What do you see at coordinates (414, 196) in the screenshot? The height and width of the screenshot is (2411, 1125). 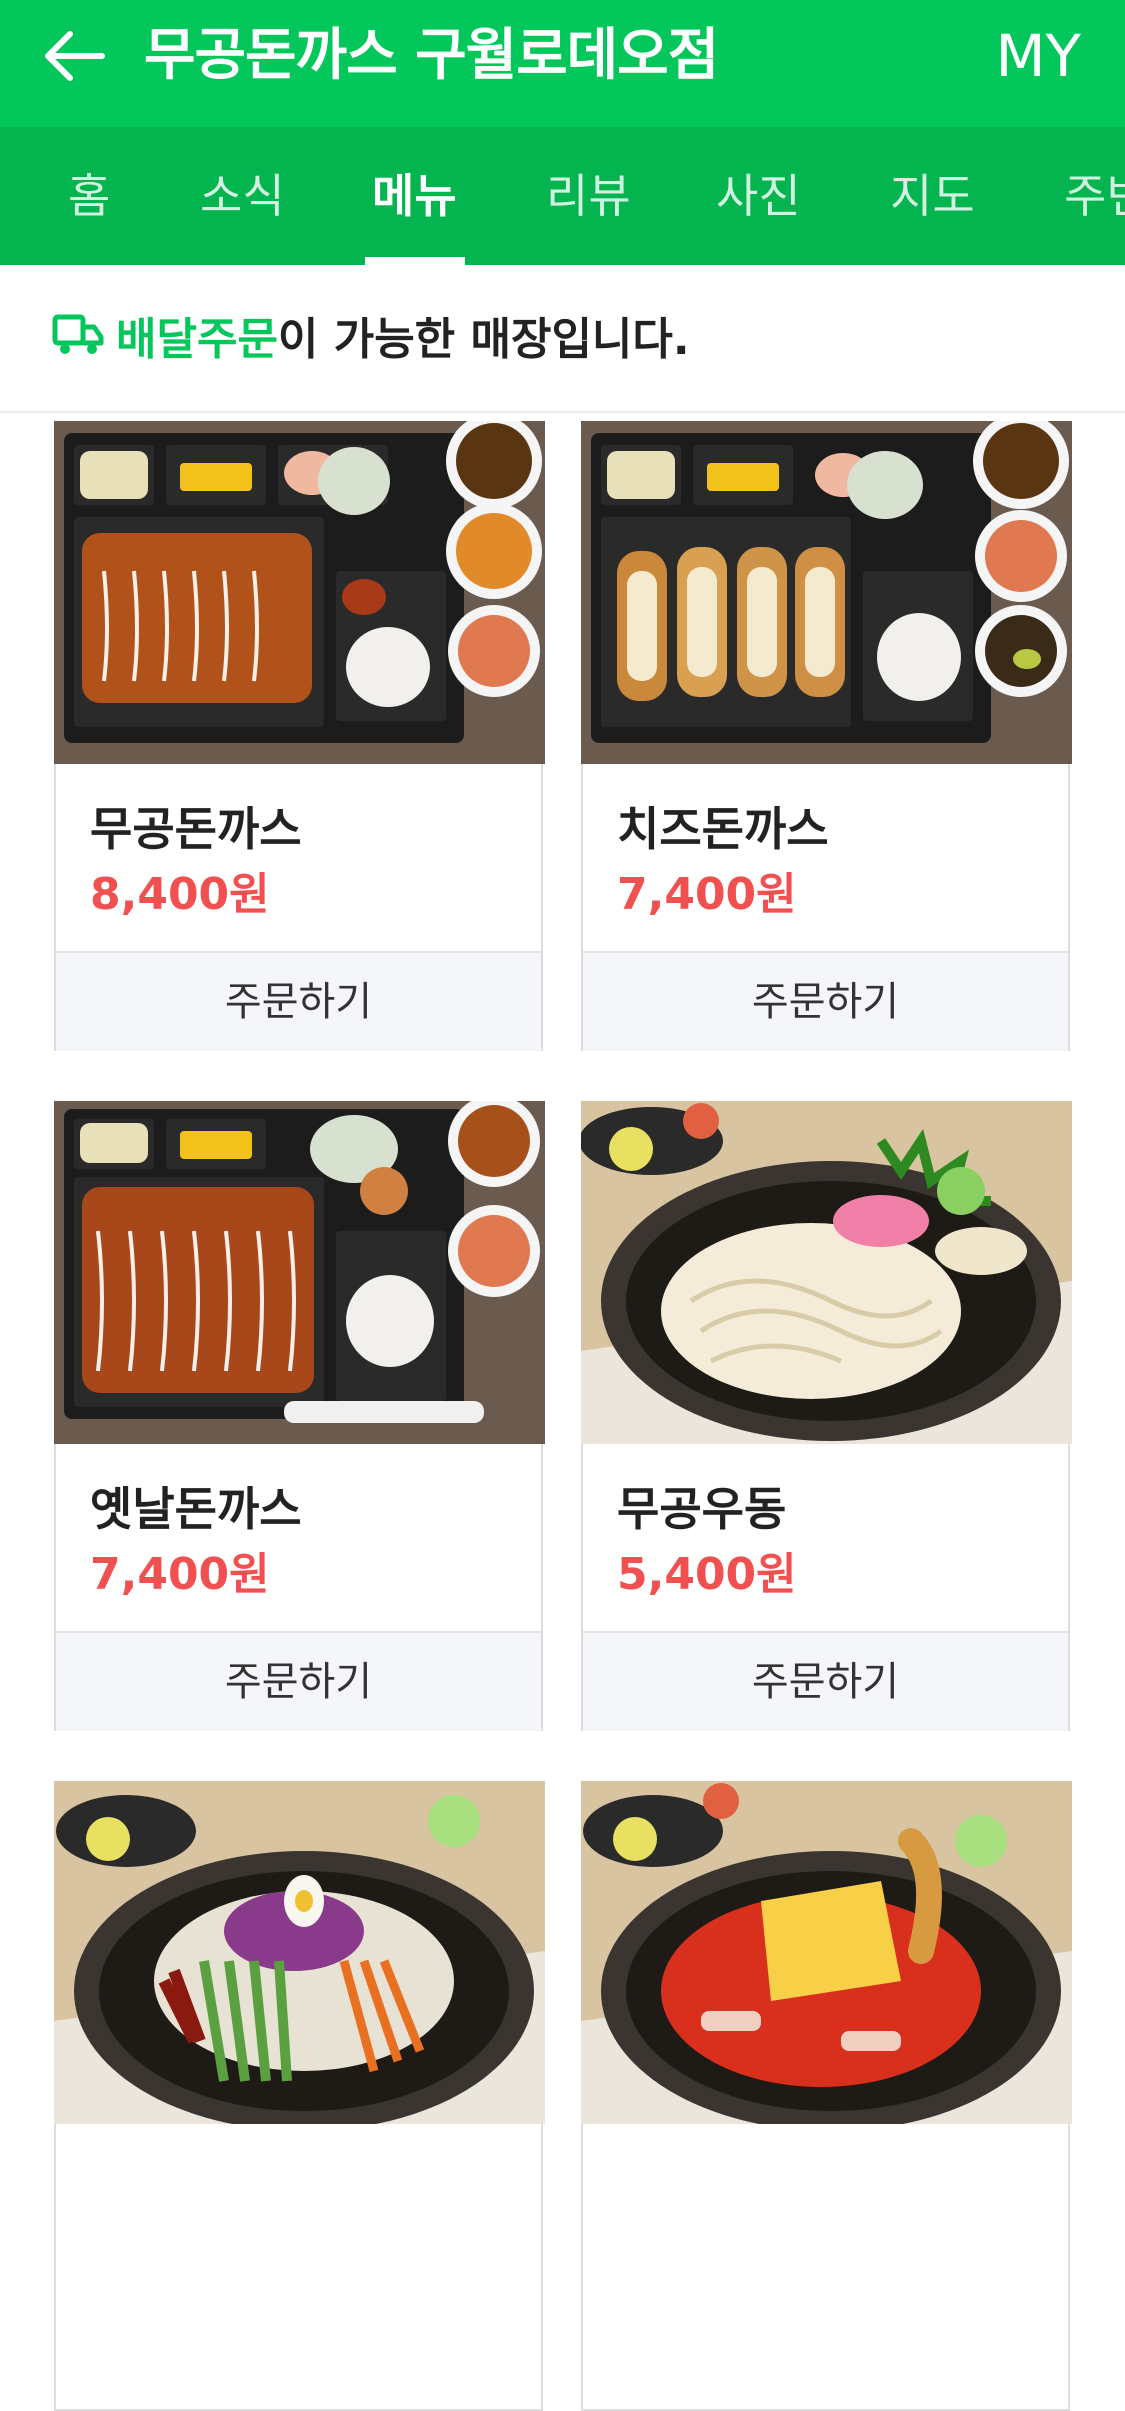 I see `tab-menu: 메뉴` at bounding box center [414, 196].